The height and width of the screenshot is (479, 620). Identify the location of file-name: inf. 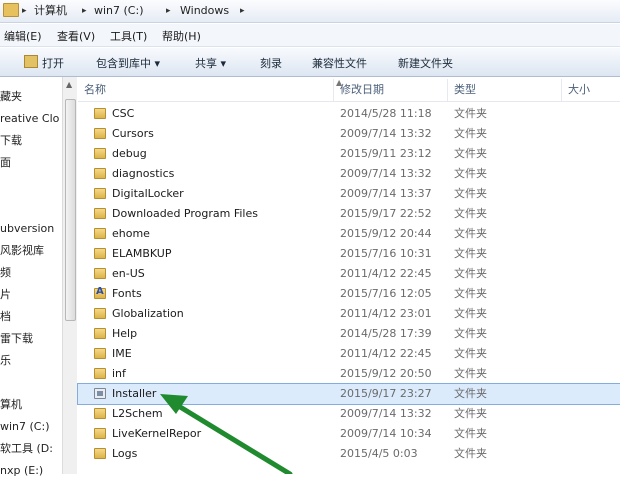
(119, 373).